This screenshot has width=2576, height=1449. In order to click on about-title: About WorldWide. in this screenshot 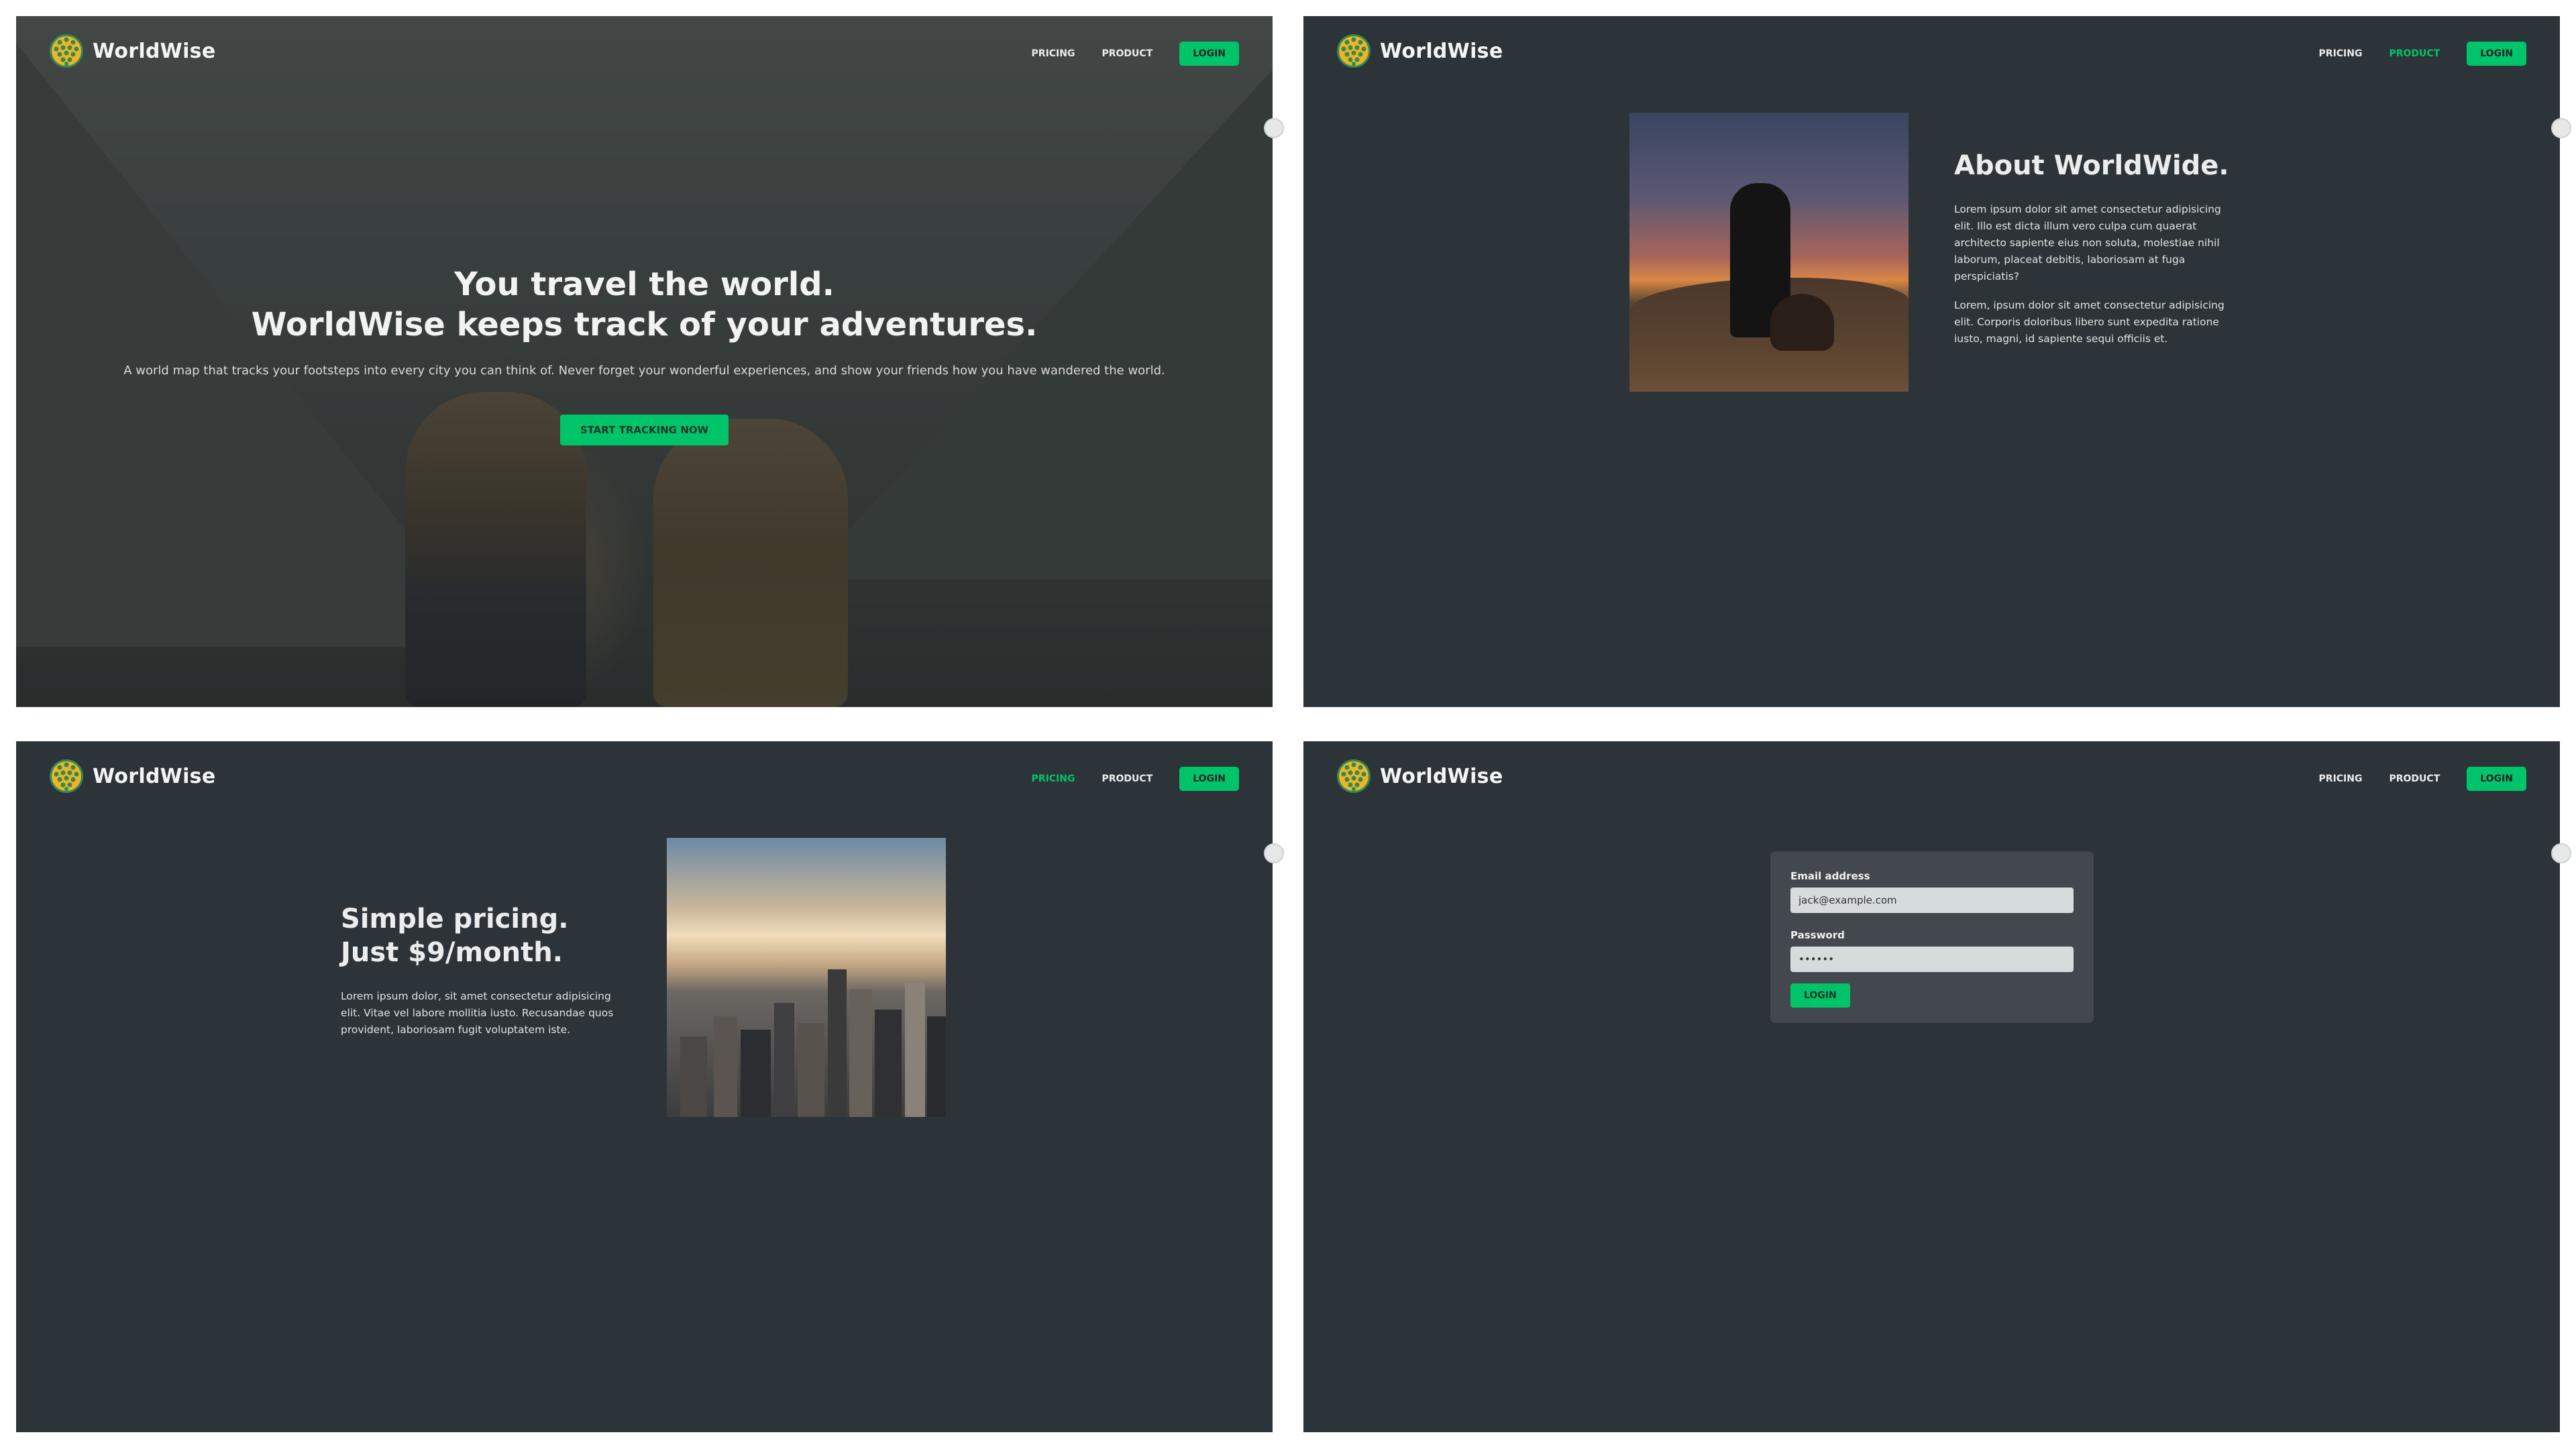, I will do `click(2091, 165)`.